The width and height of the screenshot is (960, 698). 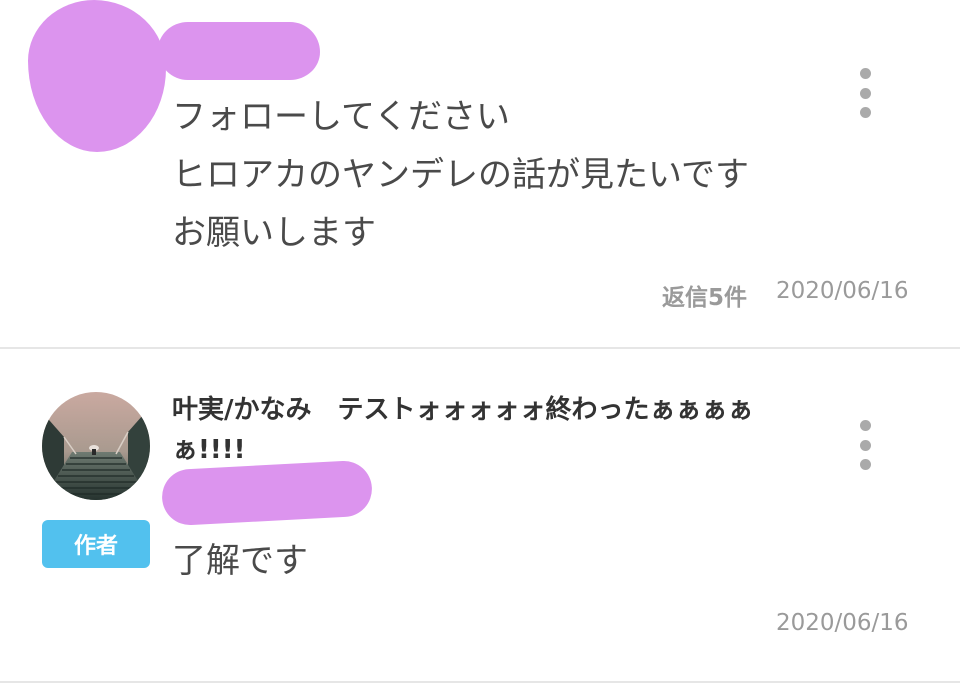 I want to click on comment-username: 叶実/かなみ テストォォォォォ終わったぁぁぁぁぁ!!!!, so click(x=472, y=430).